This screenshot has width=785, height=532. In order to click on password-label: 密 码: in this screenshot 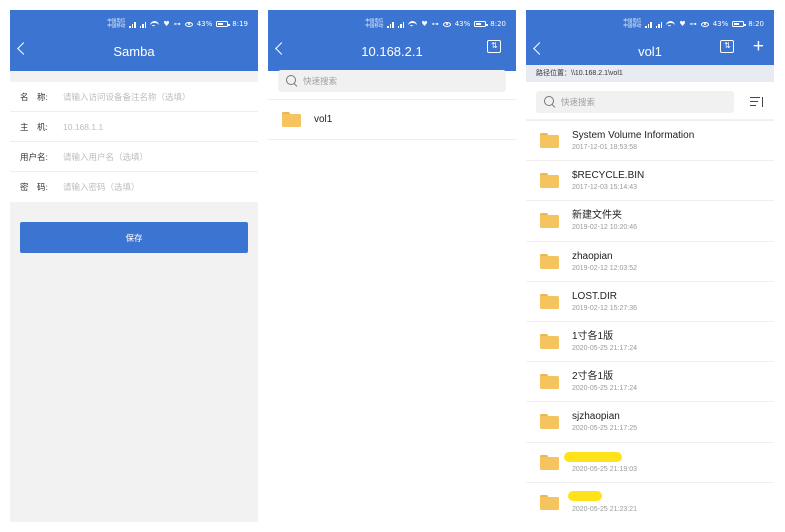, I will do `click(34, 187)`.